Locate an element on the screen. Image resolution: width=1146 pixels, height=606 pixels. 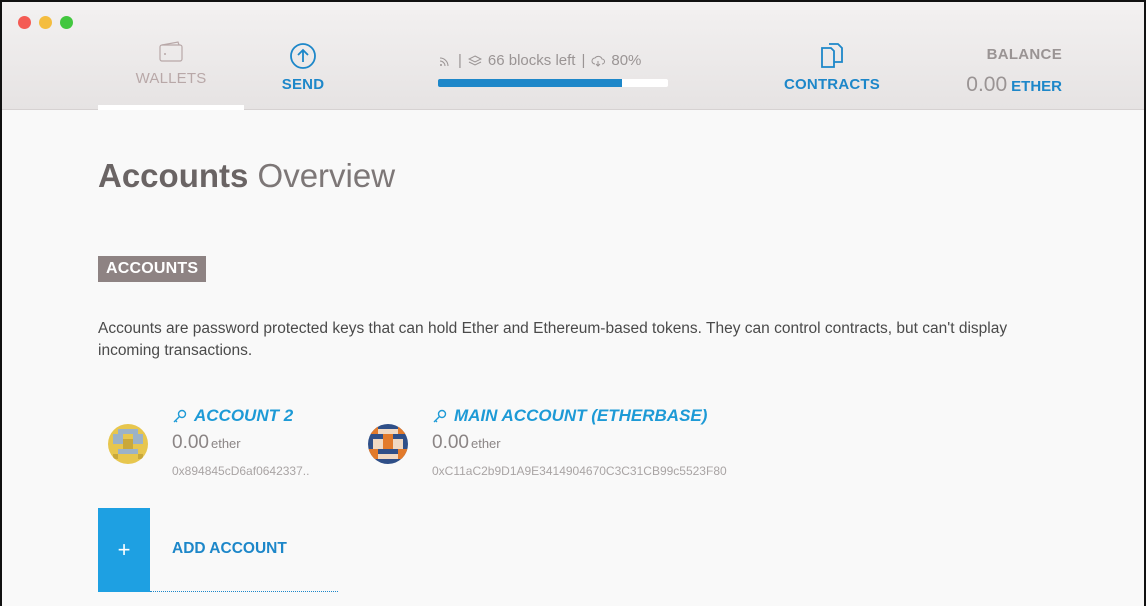
window-controls is located at coordinates (45, 22).